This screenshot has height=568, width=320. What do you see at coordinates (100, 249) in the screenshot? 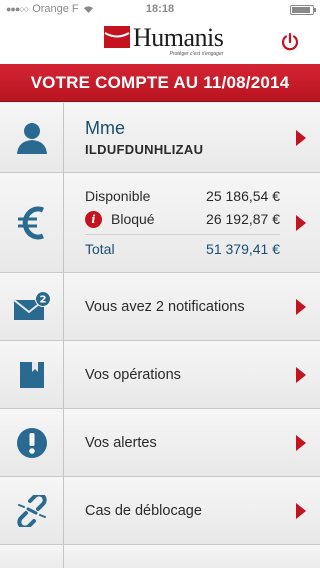
I see `total-label: Total` at bounding box center [100, 249].